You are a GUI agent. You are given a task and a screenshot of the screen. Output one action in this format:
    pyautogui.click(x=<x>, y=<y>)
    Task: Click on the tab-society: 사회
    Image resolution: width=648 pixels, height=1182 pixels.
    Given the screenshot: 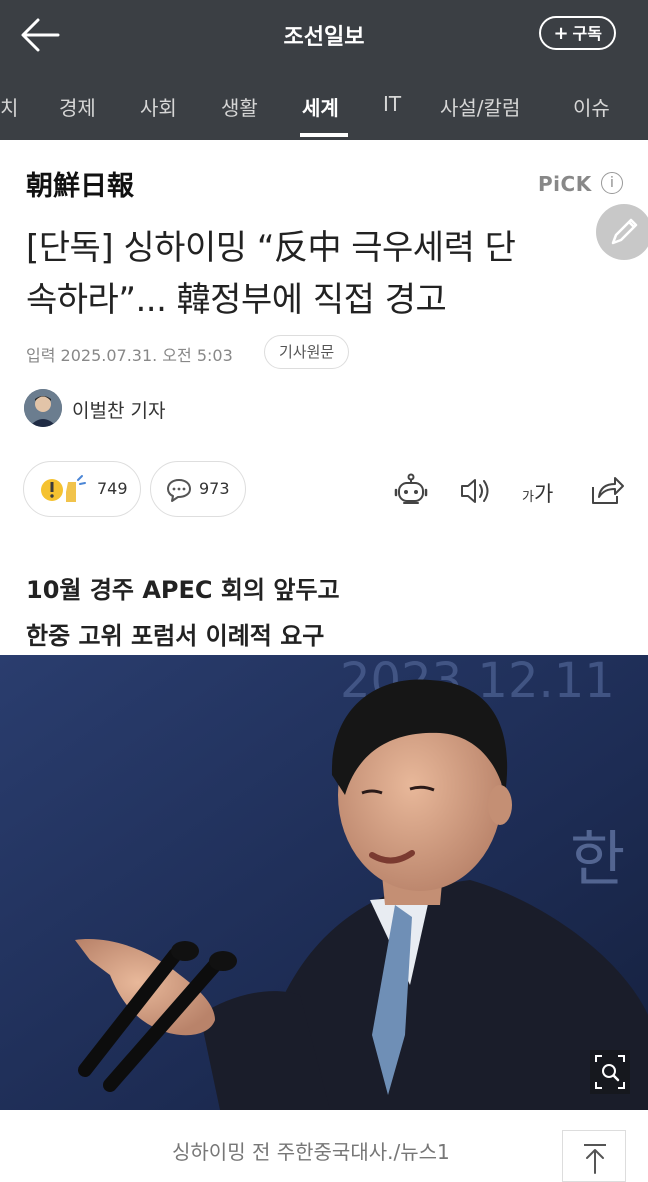 What is the action you would take?
    pyautogui.click(x=158, y=106)
    